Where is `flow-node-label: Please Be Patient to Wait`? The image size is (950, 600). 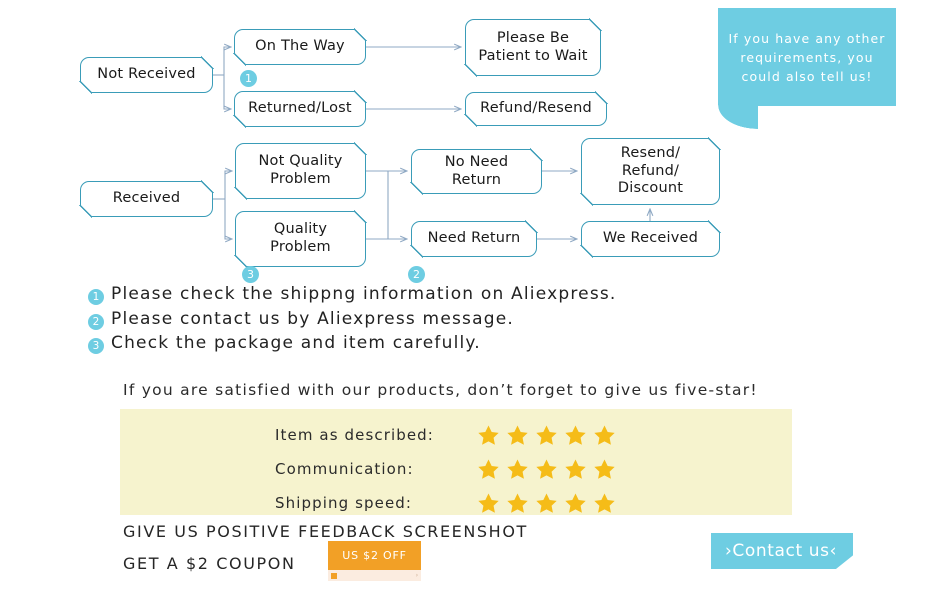 flow-node-label: Please Be Patient to Wait is located at coordinates (533, 46).